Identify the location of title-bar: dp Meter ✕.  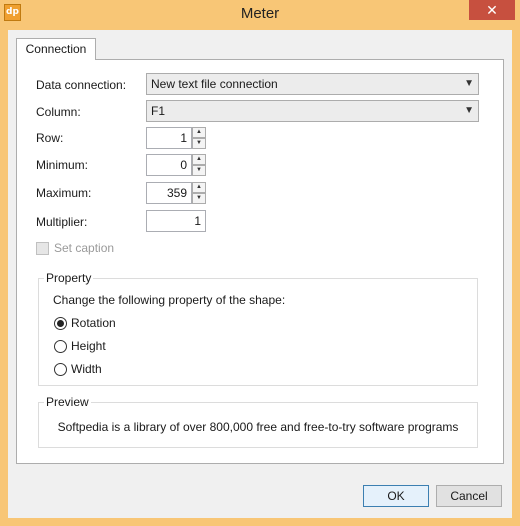
(260, 15).